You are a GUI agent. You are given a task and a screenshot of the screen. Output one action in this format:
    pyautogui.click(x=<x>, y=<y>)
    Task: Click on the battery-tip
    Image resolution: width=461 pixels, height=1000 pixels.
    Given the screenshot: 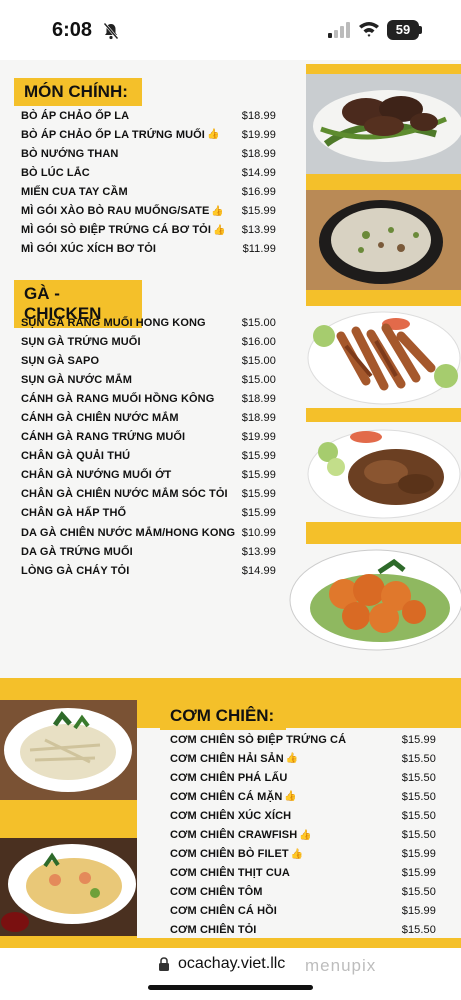 What is the action you would take?
    pyautogui.click(x=420, y=30)
    